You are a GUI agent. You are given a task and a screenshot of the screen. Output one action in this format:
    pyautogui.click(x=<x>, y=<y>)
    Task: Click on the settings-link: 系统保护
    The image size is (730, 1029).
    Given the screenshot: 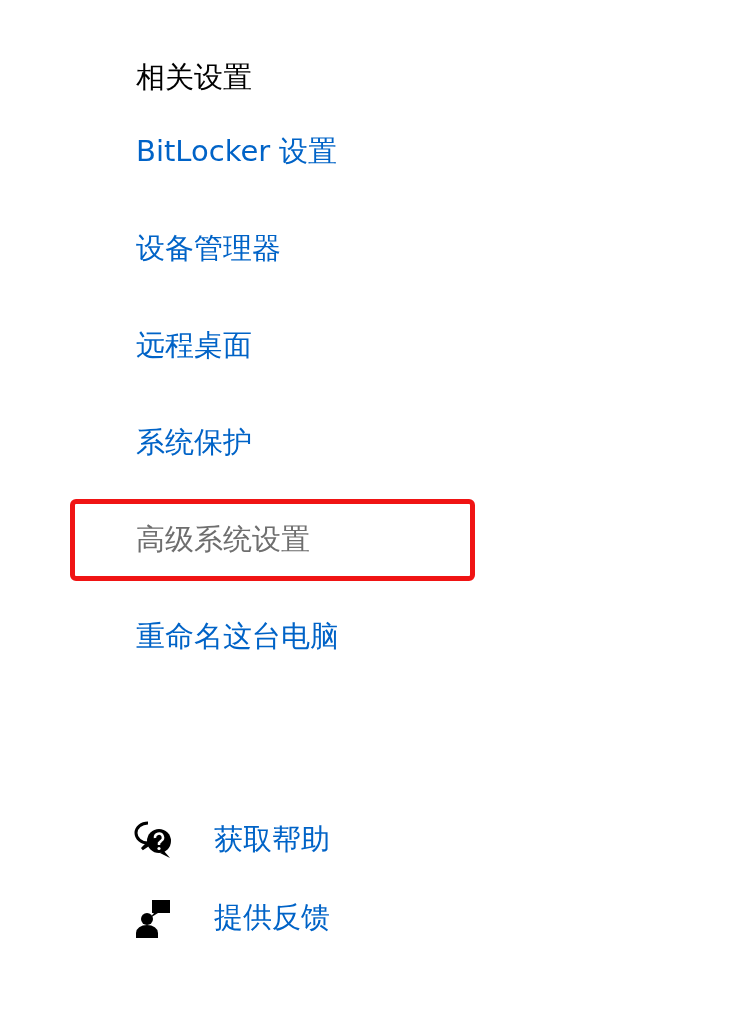 What is the action you would take?
    pyautogui.click(x=194, y=442)
    